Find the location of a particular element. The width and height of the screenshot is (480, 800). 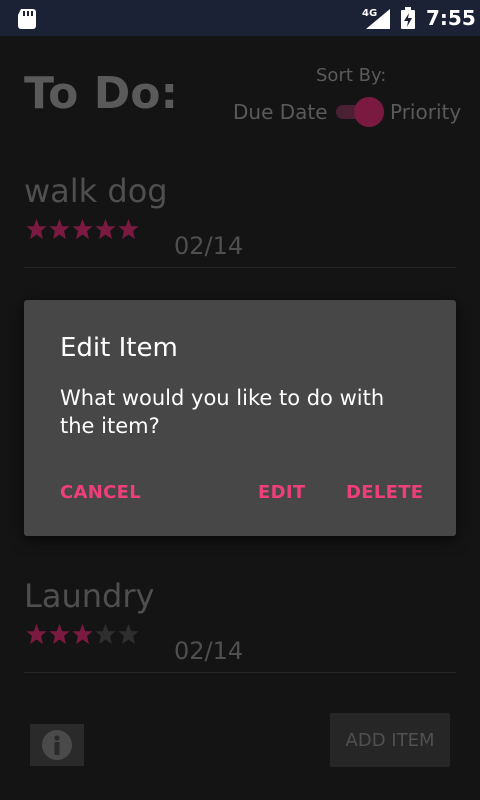

battery-charging-icon is located at coordinates (408, 18).